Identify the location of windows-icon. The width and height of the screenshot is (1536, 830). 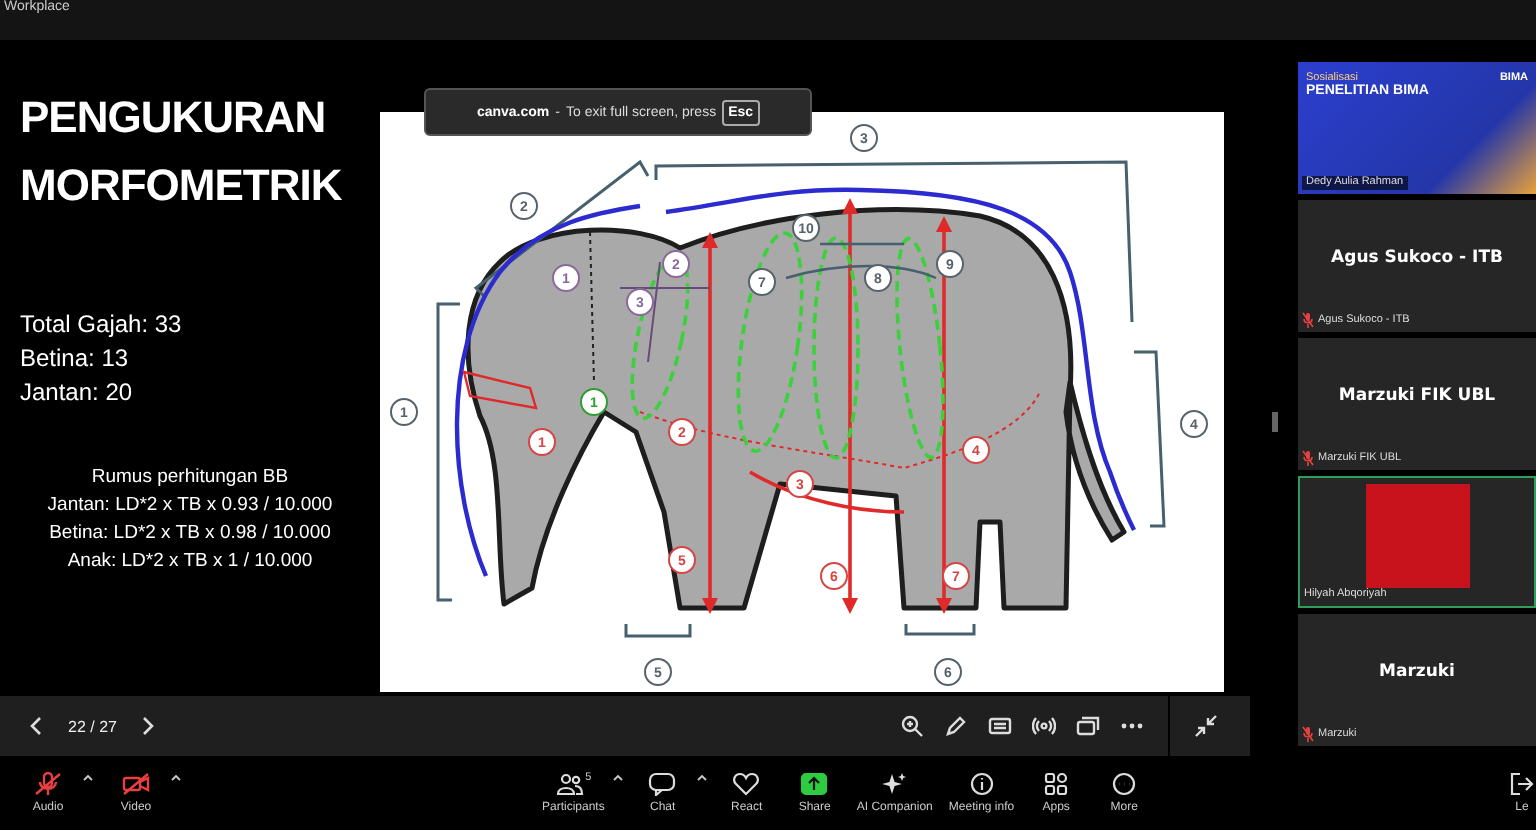
(1088, 726).